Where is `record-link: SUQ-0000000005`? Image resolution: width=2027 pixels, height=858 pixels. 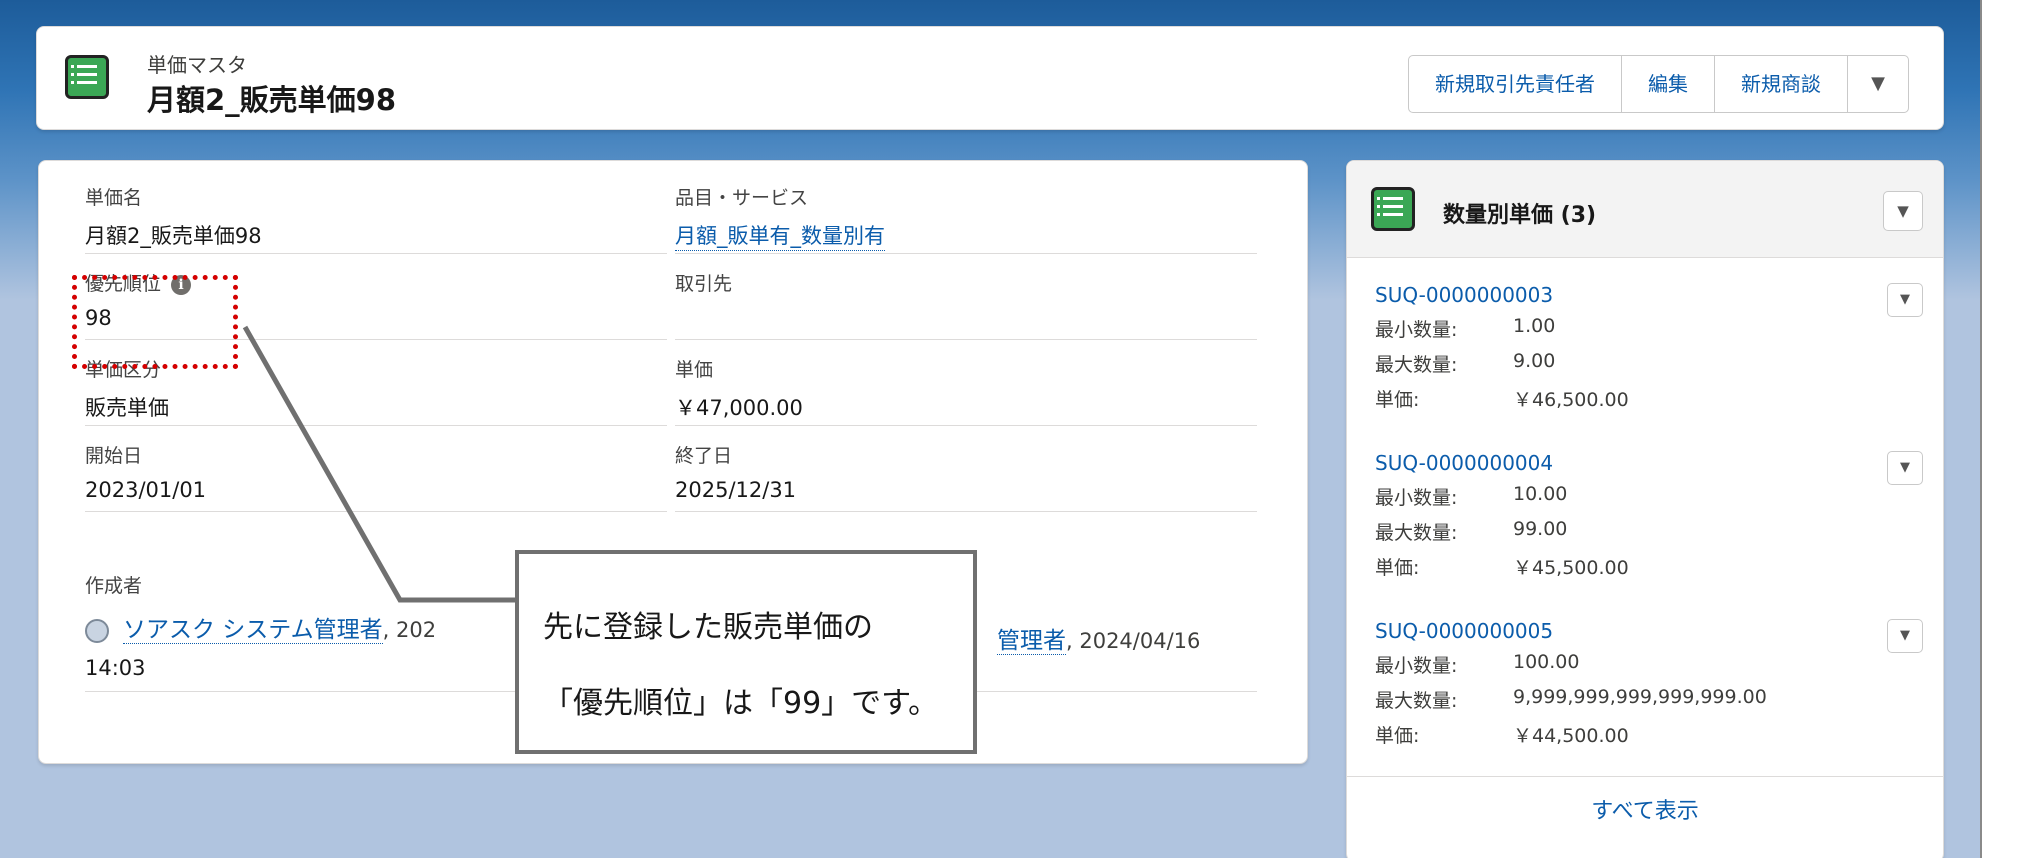 record-link: SUQ-0000000005 is located at coordinates (1645, 631).